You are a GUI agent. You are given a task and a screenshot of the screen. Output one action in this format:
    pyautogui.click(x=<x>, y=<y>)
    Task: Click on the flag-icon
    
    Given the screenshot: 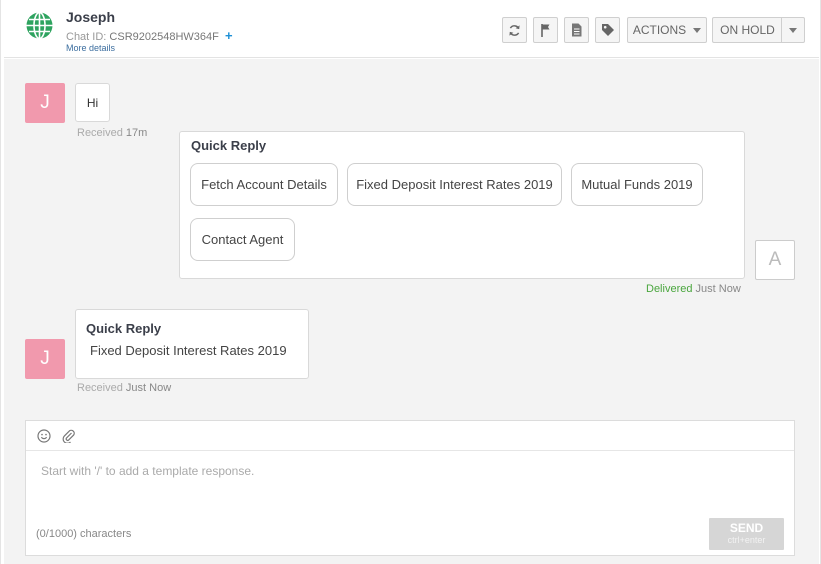 What is the action you would take?
    pyautogui.click(x=544, y=30)
    